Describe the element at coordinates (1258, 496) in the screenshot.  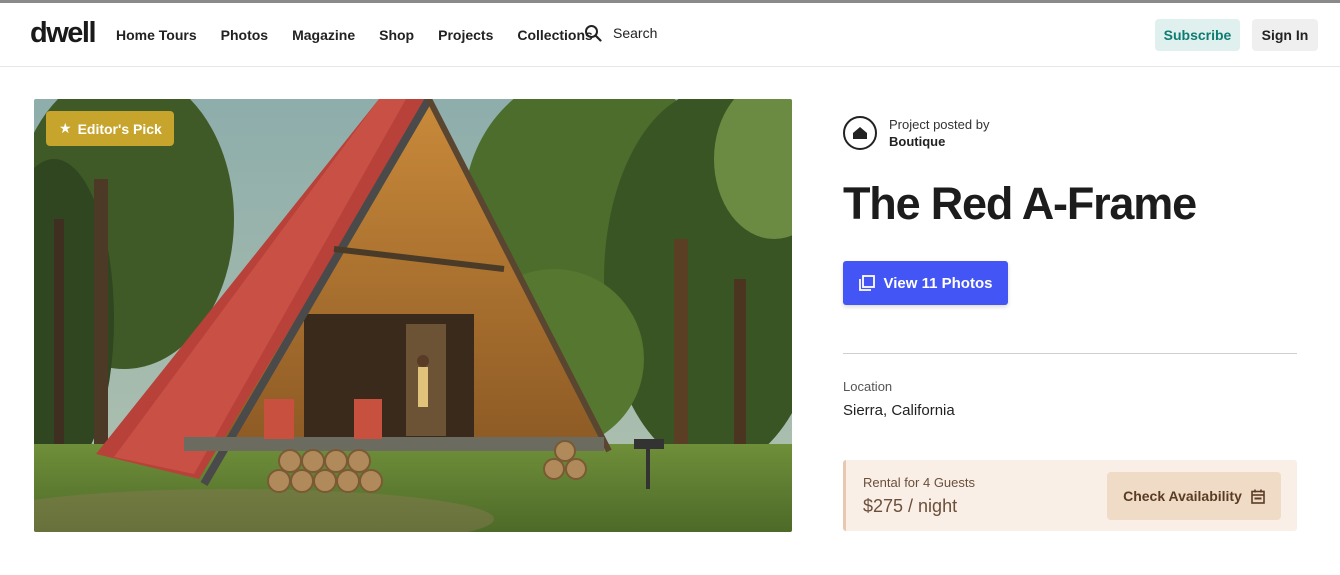
I see `calendar-icon` at that location.